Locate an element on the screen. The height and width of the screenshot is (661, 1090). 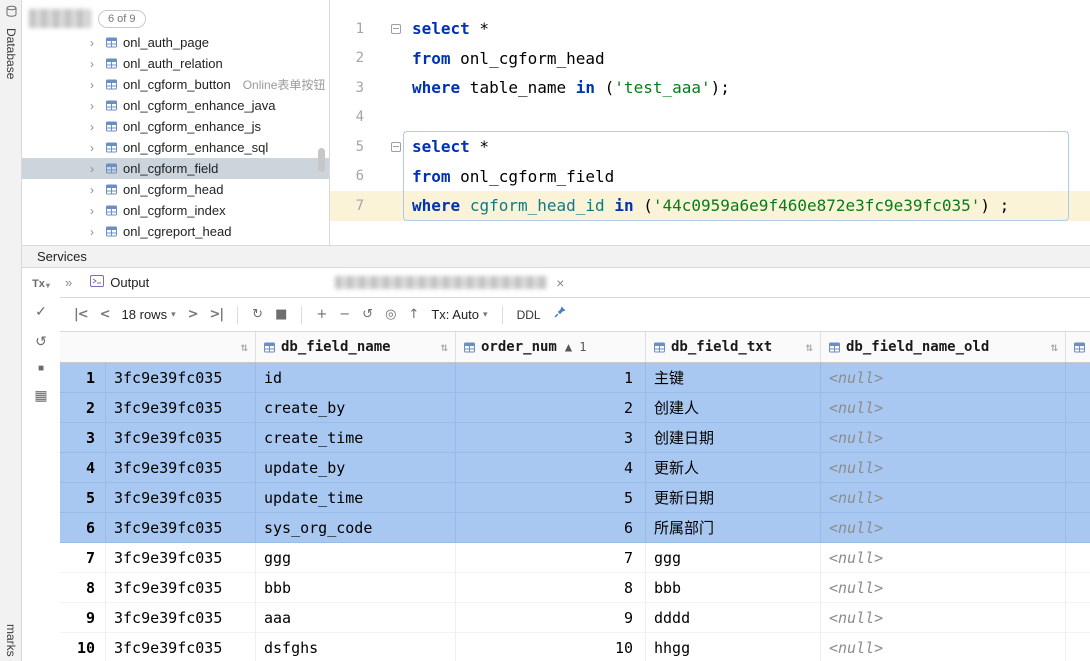
table-row: 7 3fc9e39fc035 ggg 7 ggg <null> is located at coordinates (575, 558).